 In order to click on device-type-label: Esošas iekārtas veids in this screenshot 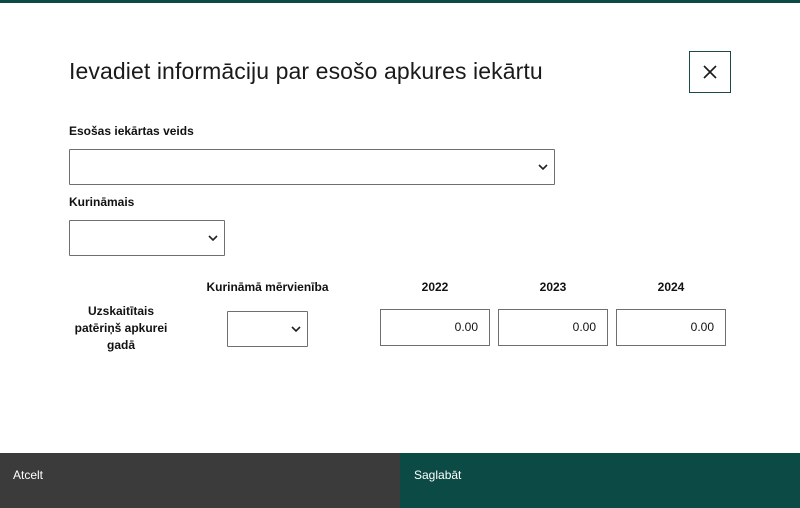, I will do `click(131, 131)`.